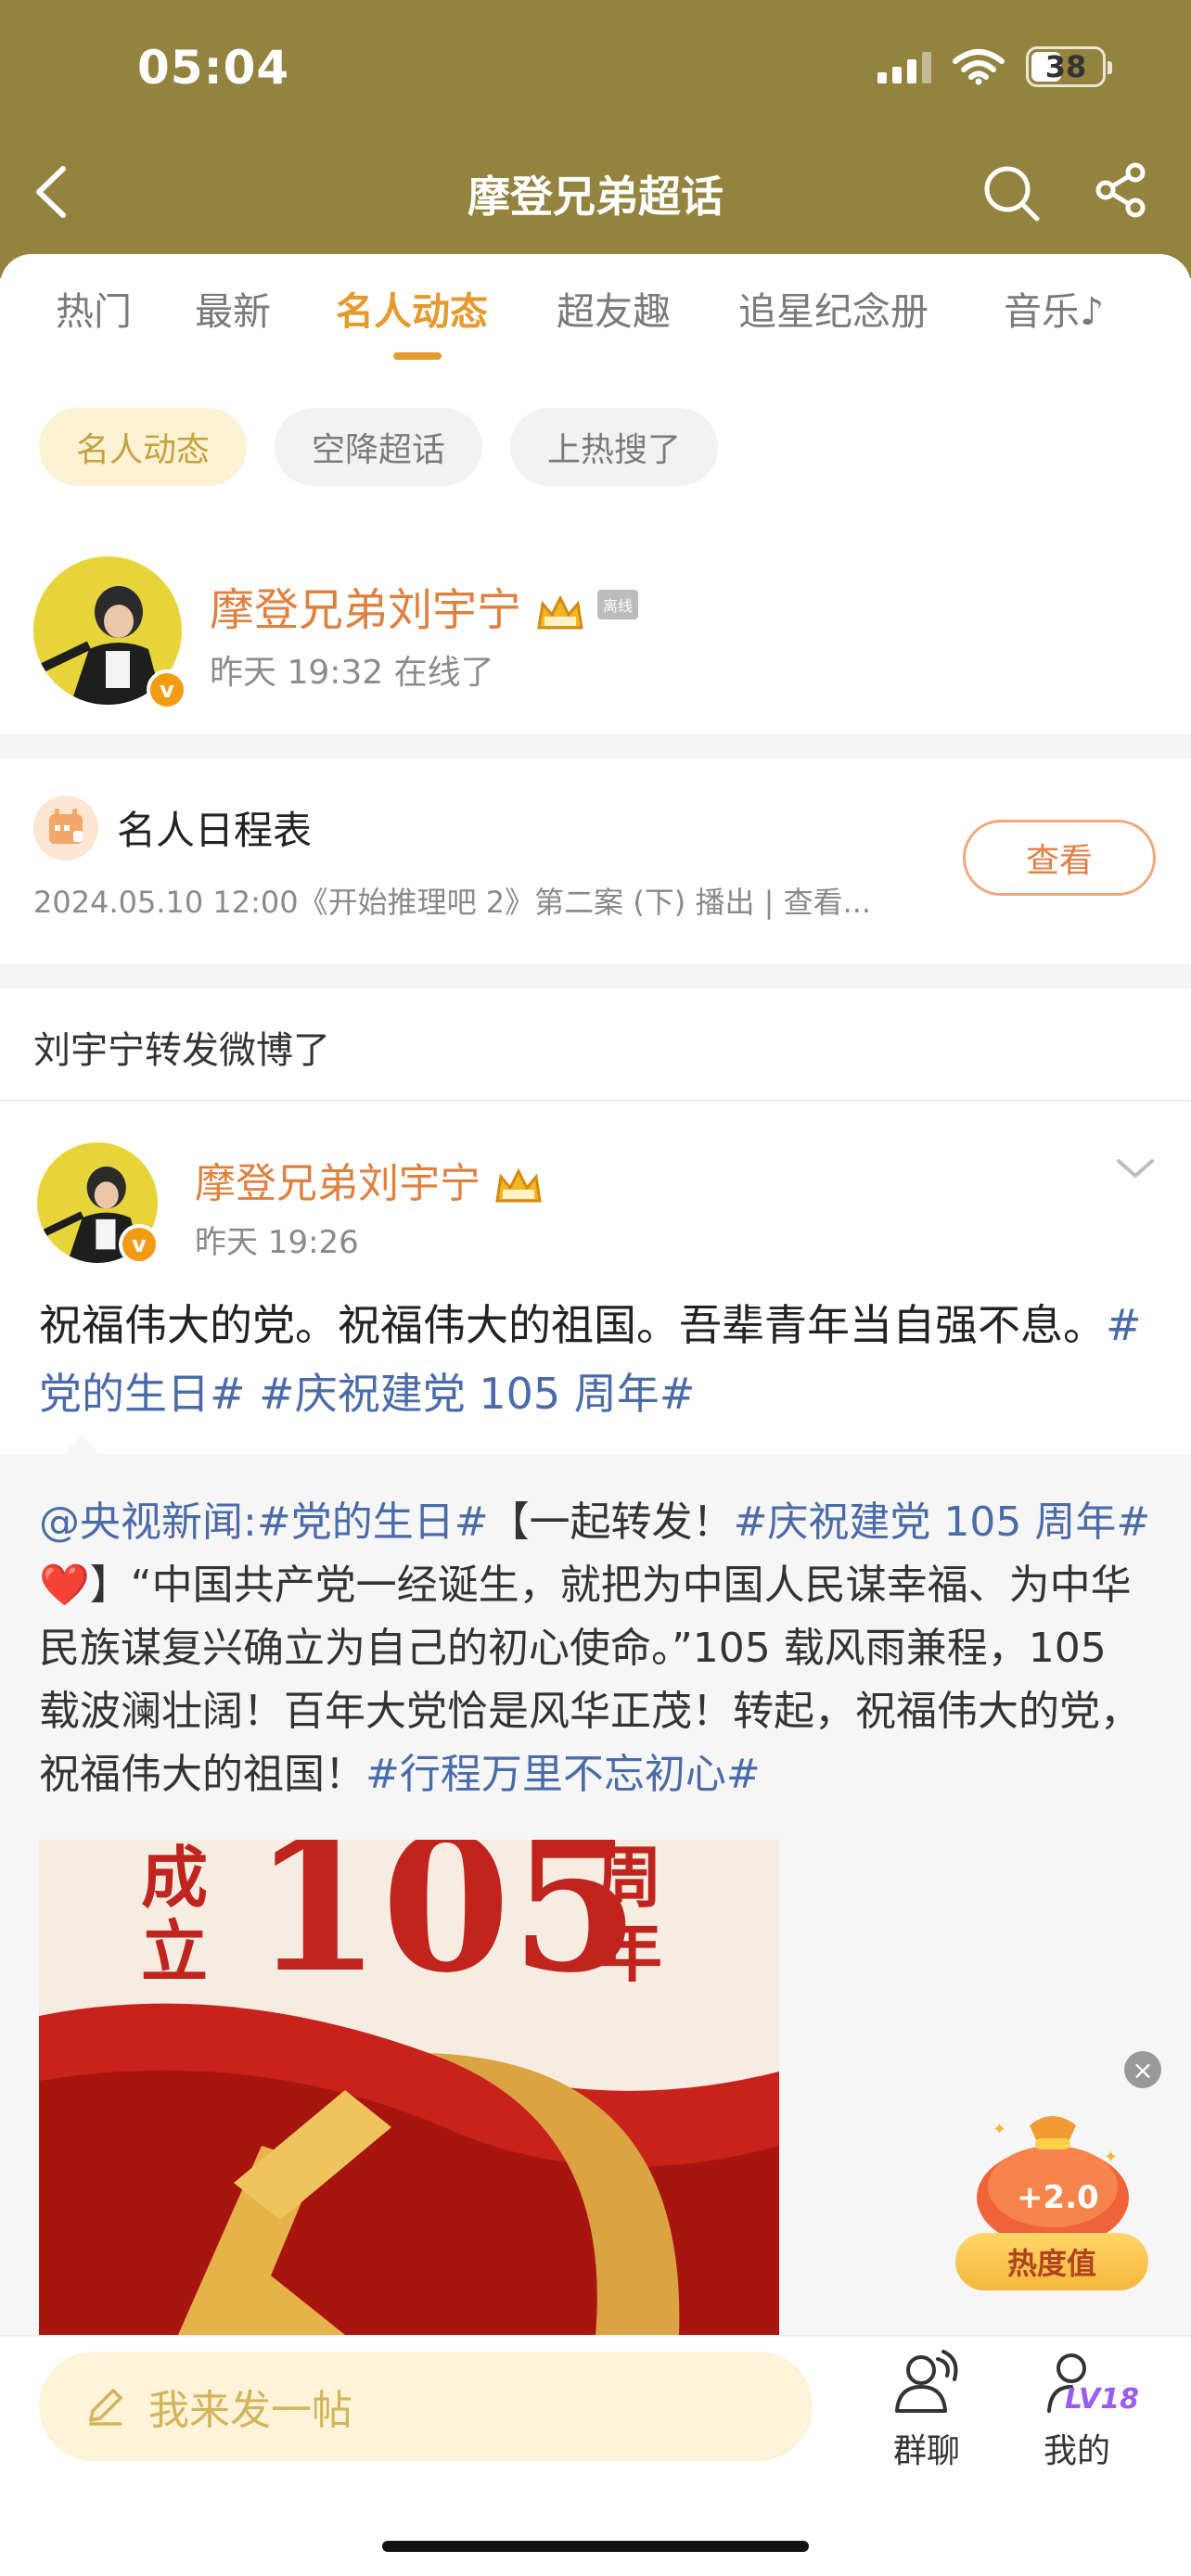  Describe the element at coordinates (1065, 66) in the screenshot. I see `battery-level: 38` at that location.